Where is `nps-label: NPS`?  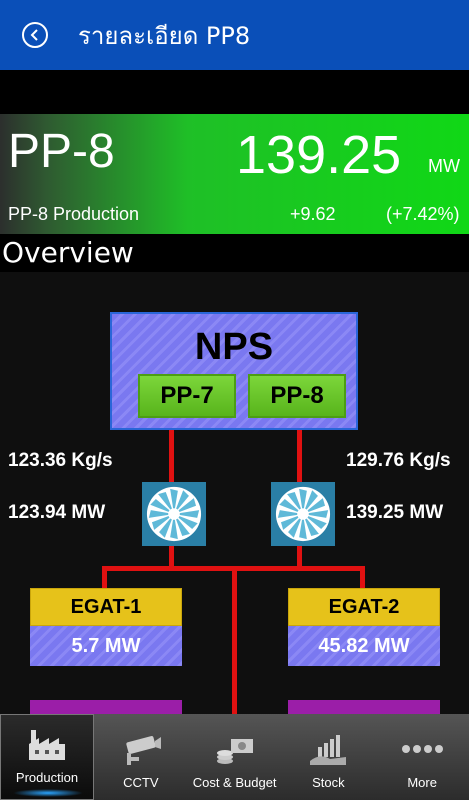 nps-label: NPS is located at coordinates (234, 347).